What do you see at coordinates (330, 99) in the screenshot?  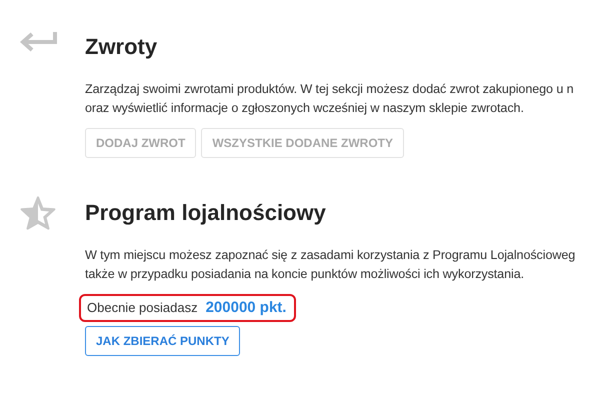 I see `section-description: Zarządzaj swoimi zwrotami produktów. W tej sekcji możesz dodać zwrot zakupionego u n oraz wyświetlić informacje o zgłoszonych wcześniej w naszym sklepie zwrotach.` at bounding box center [330, 99].